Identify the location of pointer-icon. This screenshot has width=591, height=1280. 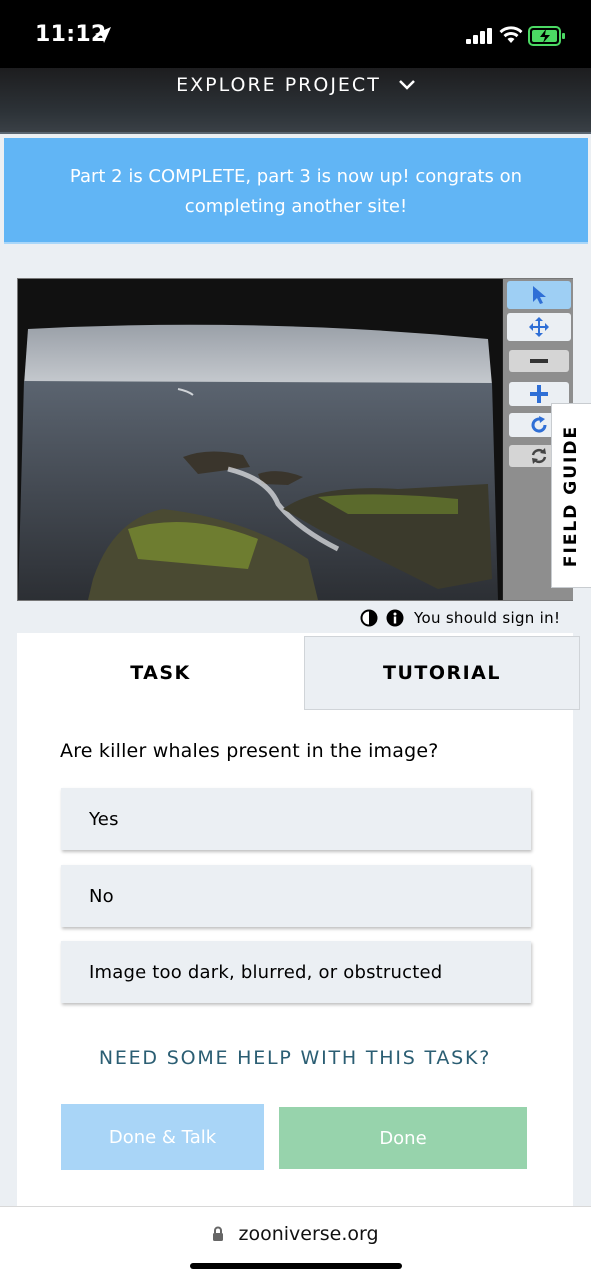
(539, 295).